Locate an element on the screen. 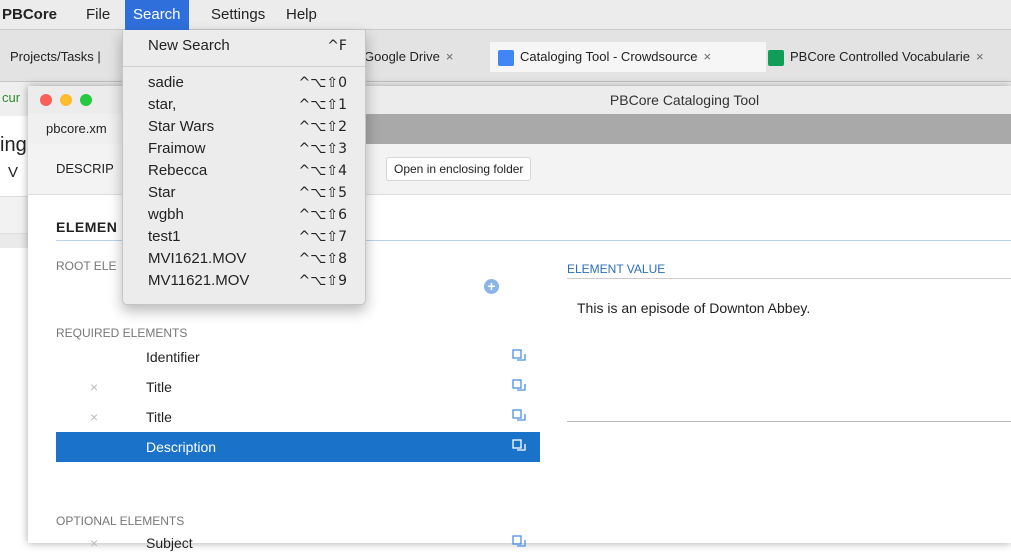  menu-item-shortcut: ^⌥⇧3 is located at coordinates (322, 149).